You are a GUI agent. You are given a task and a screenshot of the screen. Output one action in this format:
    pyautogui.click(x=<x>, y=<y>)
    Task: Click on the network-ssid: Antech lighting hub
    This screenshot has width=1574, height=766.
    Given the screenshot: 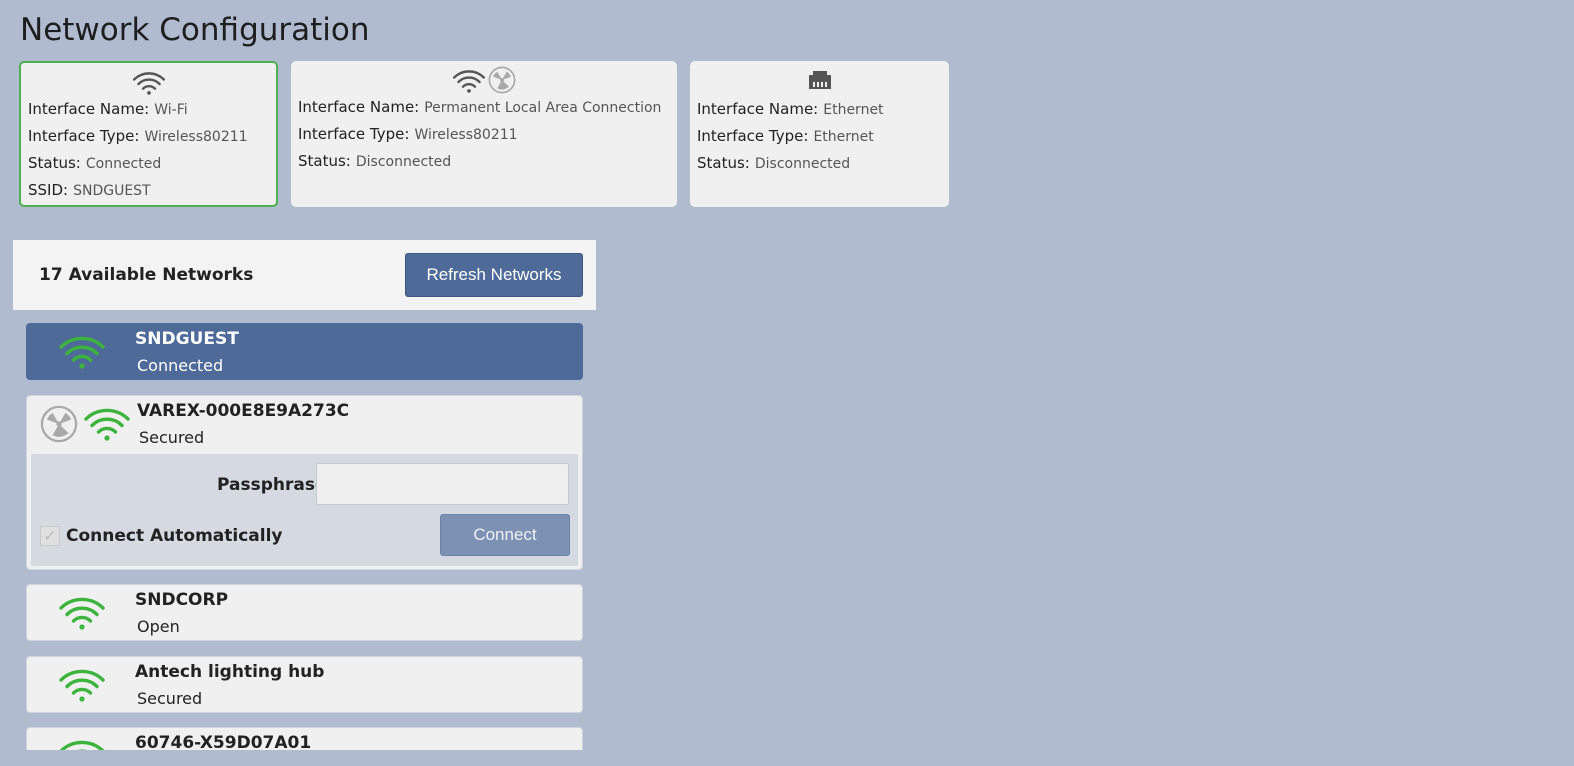 What is the action you would take?
    pyautogui.click(x=230, y=672)
    